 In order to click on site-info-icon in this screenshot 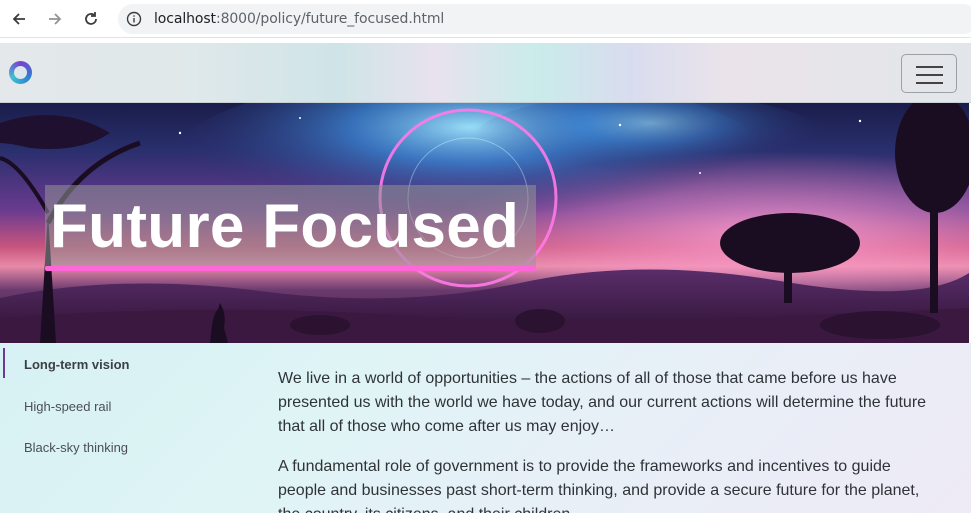, I will do `click(134, 19)`.